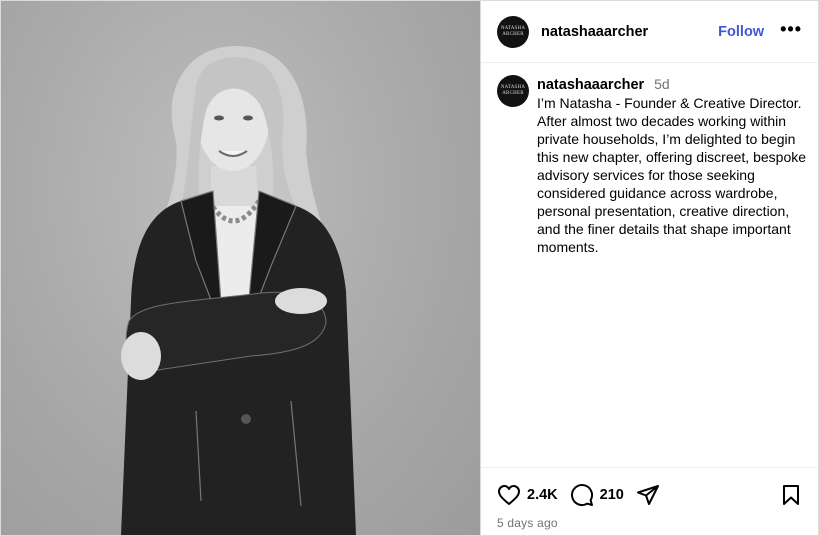  I want to click on comment-button: 210, so click(597, 495).